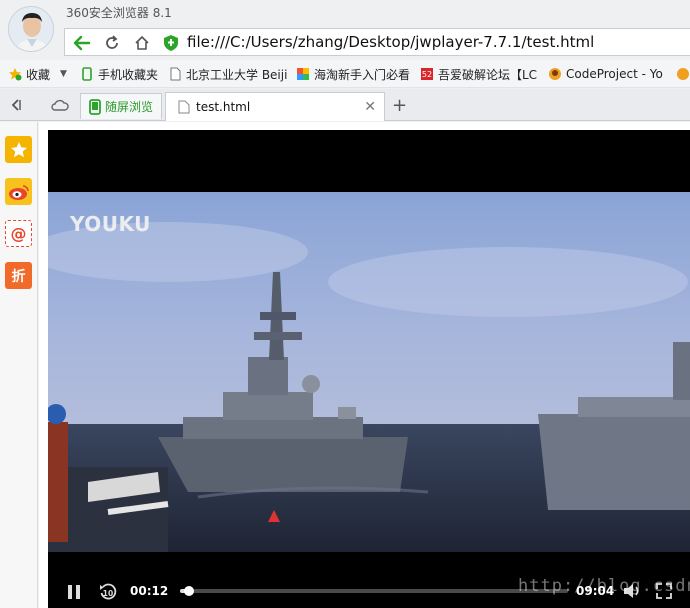 The height and width of the screenshot is (608, 690). I want to click on colorful-icon, so click(303, 74).